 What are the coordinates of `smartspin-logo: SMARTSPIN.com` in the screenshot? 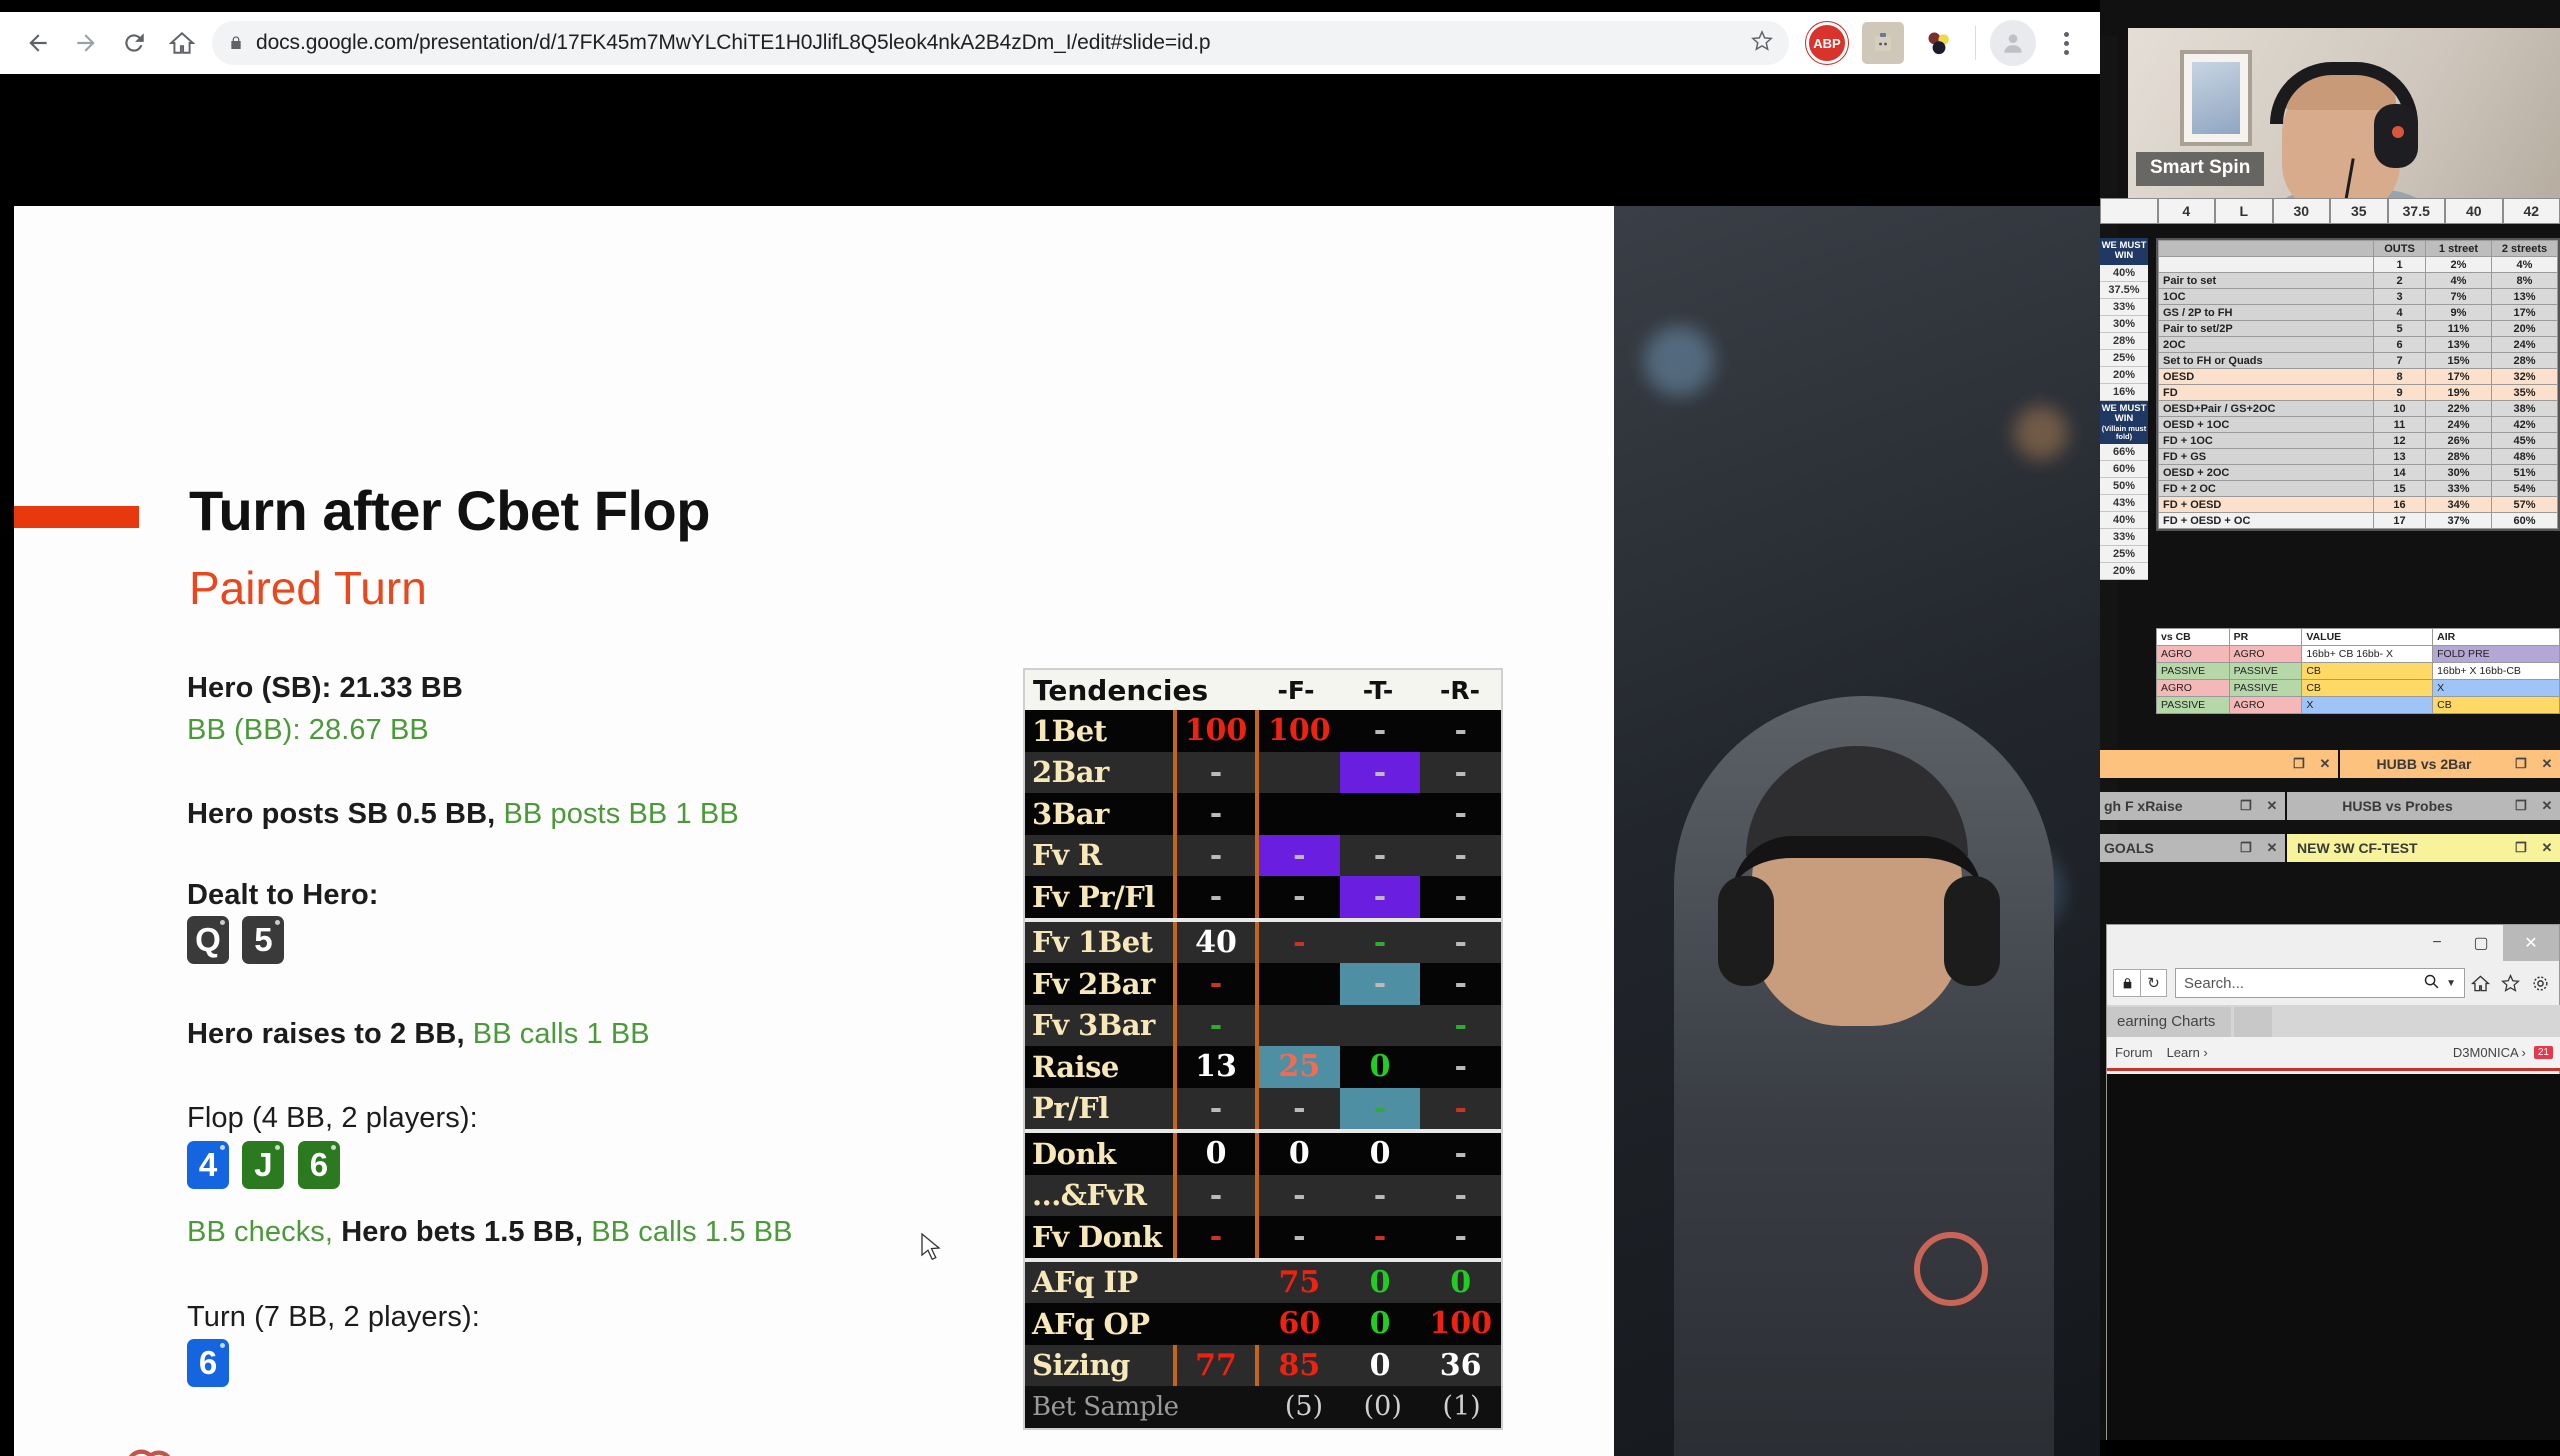 It's located at (309, 1448).